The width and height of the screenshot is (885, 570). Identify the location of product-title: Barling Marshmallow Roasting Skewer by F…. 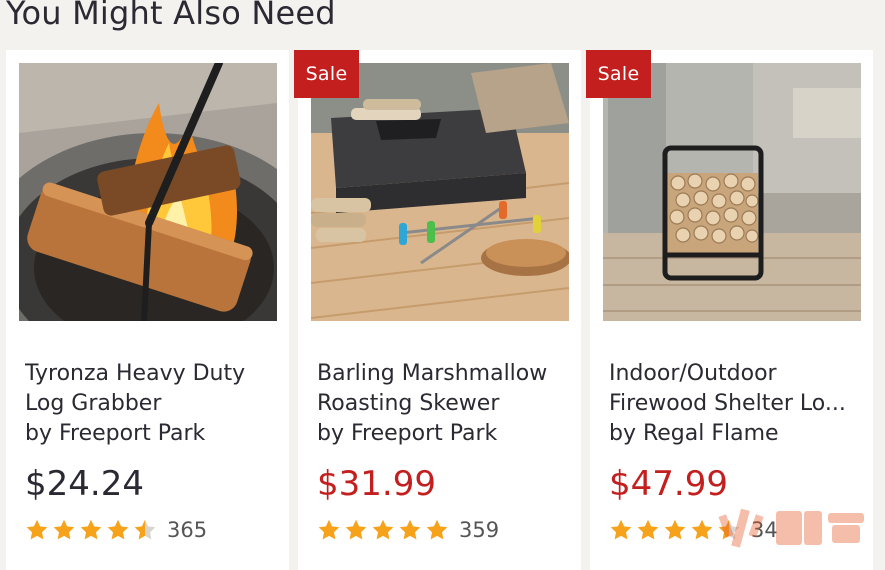
(443, 404).